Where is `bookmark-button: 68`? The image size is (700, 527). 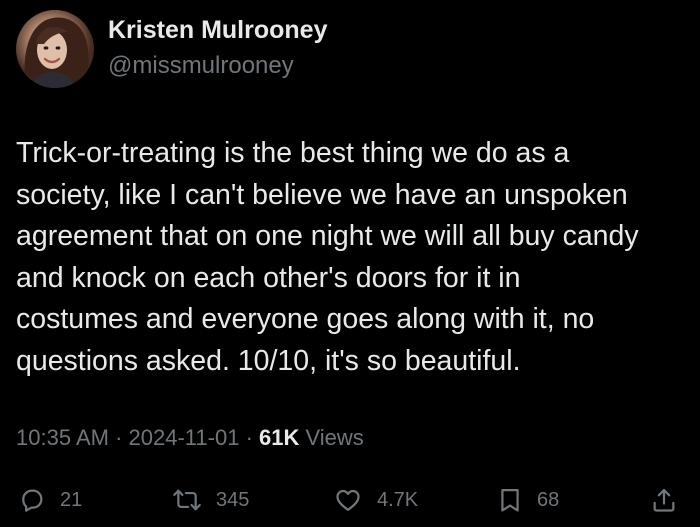 bookmark-button: 68 is located at coordinates (528, 500).